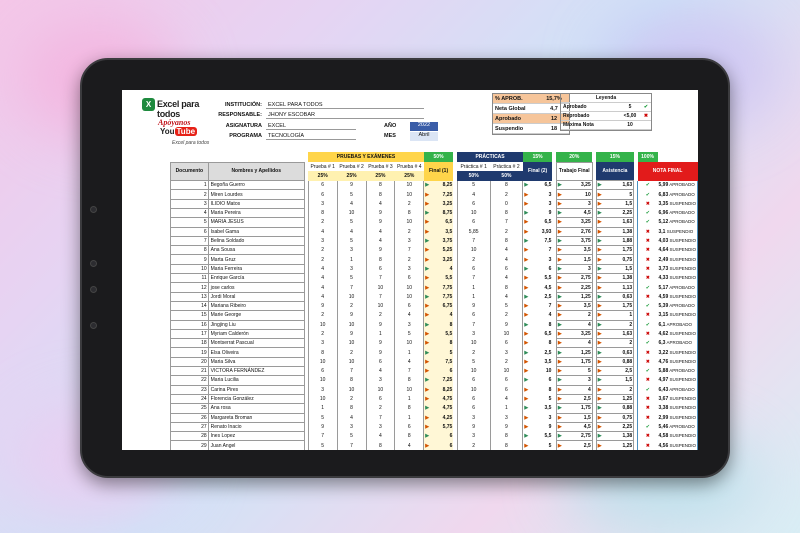 The width and height of the screenshot is (800, 533). What do you see at coordinates (574, 241) in the screenshot?
I see `table-cell: ▶ 3,75` at bounding box center [574, 241].